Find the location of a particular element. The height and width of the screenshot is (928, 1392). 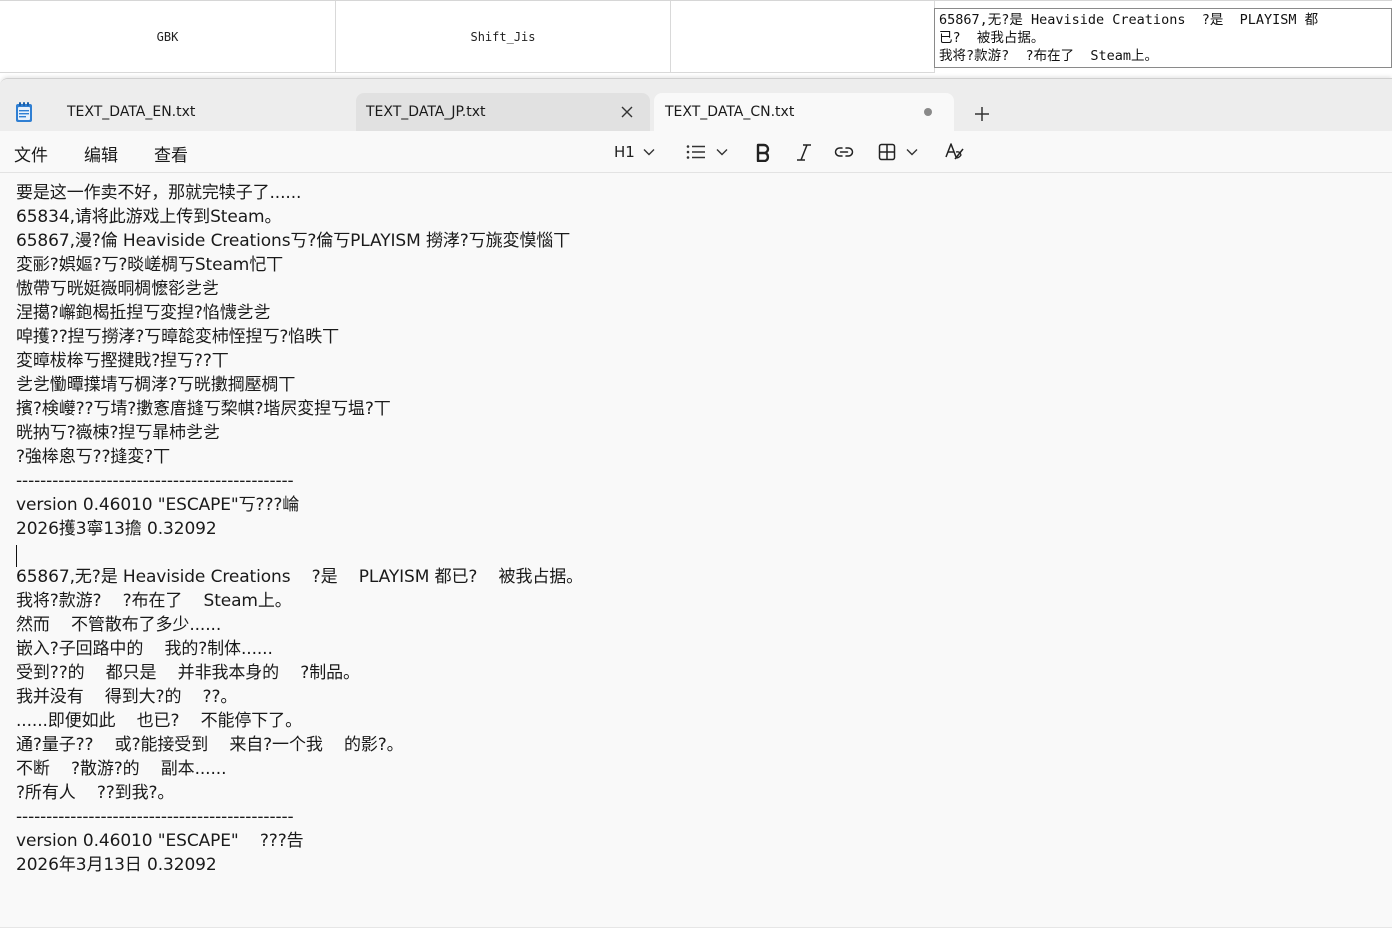

table-cell-gbk: GBK is located at coordinates (168, 37).